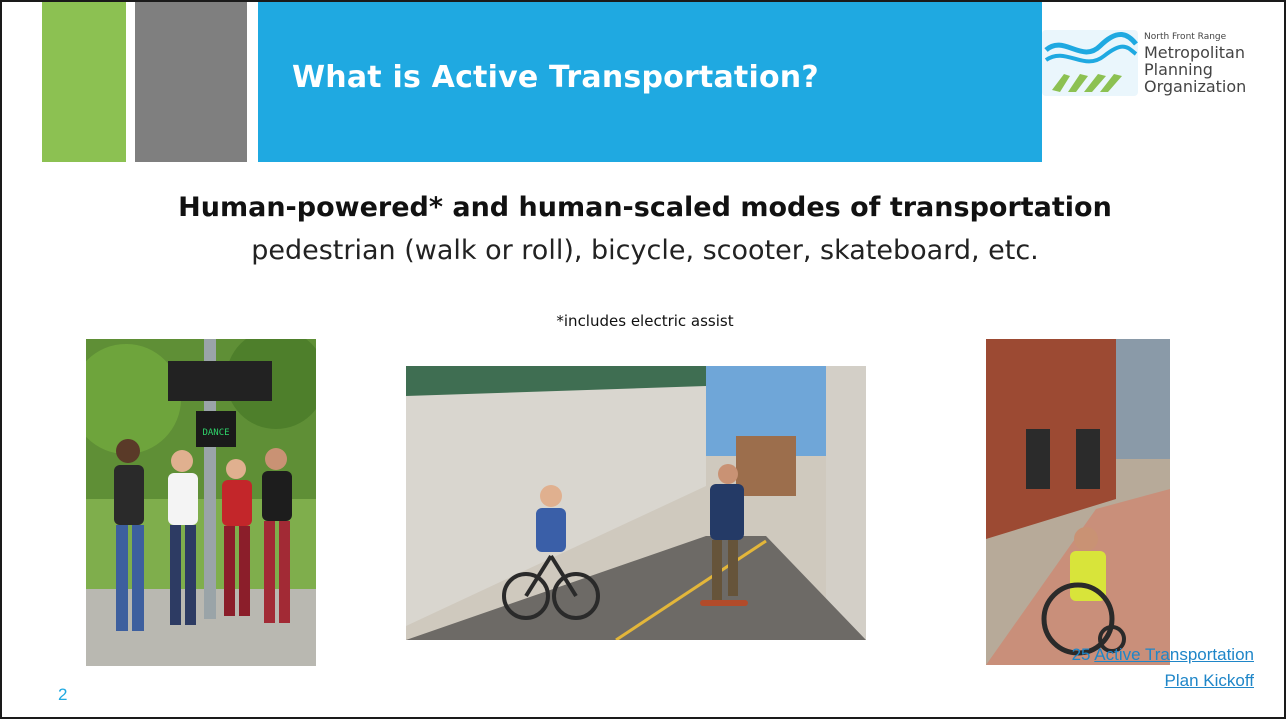 Image resolution: width=1286 pixels, height=719 pixels. Describe the element at coordinates (63, 694) in the screenshot. I see `page-number: 2` at that location.